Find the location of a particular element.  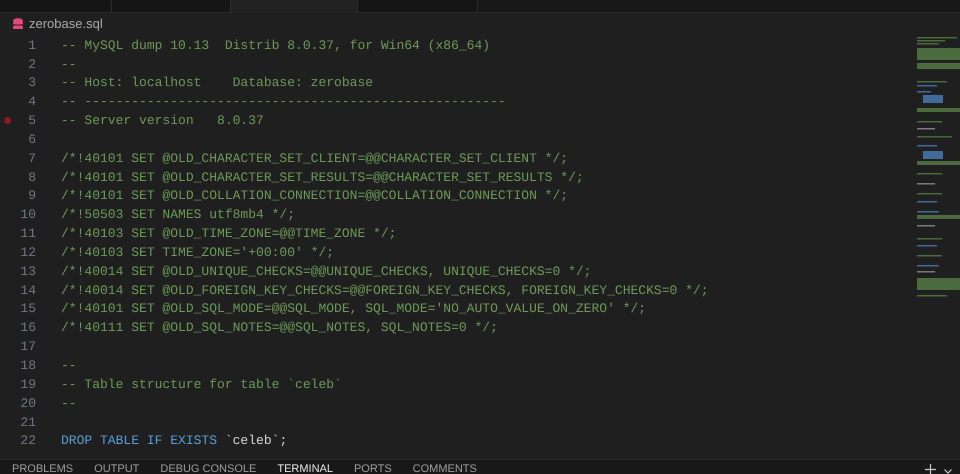

code-line: /*!40101 SET @OLD_SQL_MODE=@@SQL_MODE, SQL_MODE='NO_AUTO_VALUE_ON_ZERO' */; is located at coordinates (353, 309).